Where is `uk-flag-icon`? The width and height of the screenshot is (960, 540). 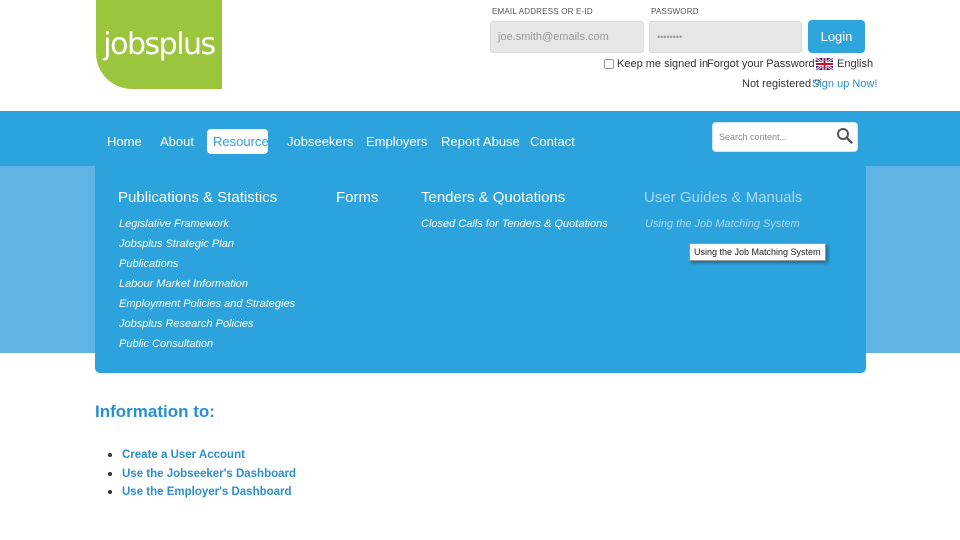 uk-flag-icon is located at coordinates (824, 64).